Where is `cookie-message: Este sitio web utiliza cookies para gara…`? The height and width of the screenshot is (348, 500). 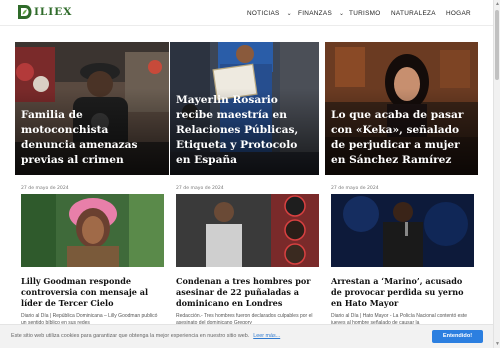
cookie-message: Este sitio web utiliza cookies para gara… is located at coordinates (145, 336).